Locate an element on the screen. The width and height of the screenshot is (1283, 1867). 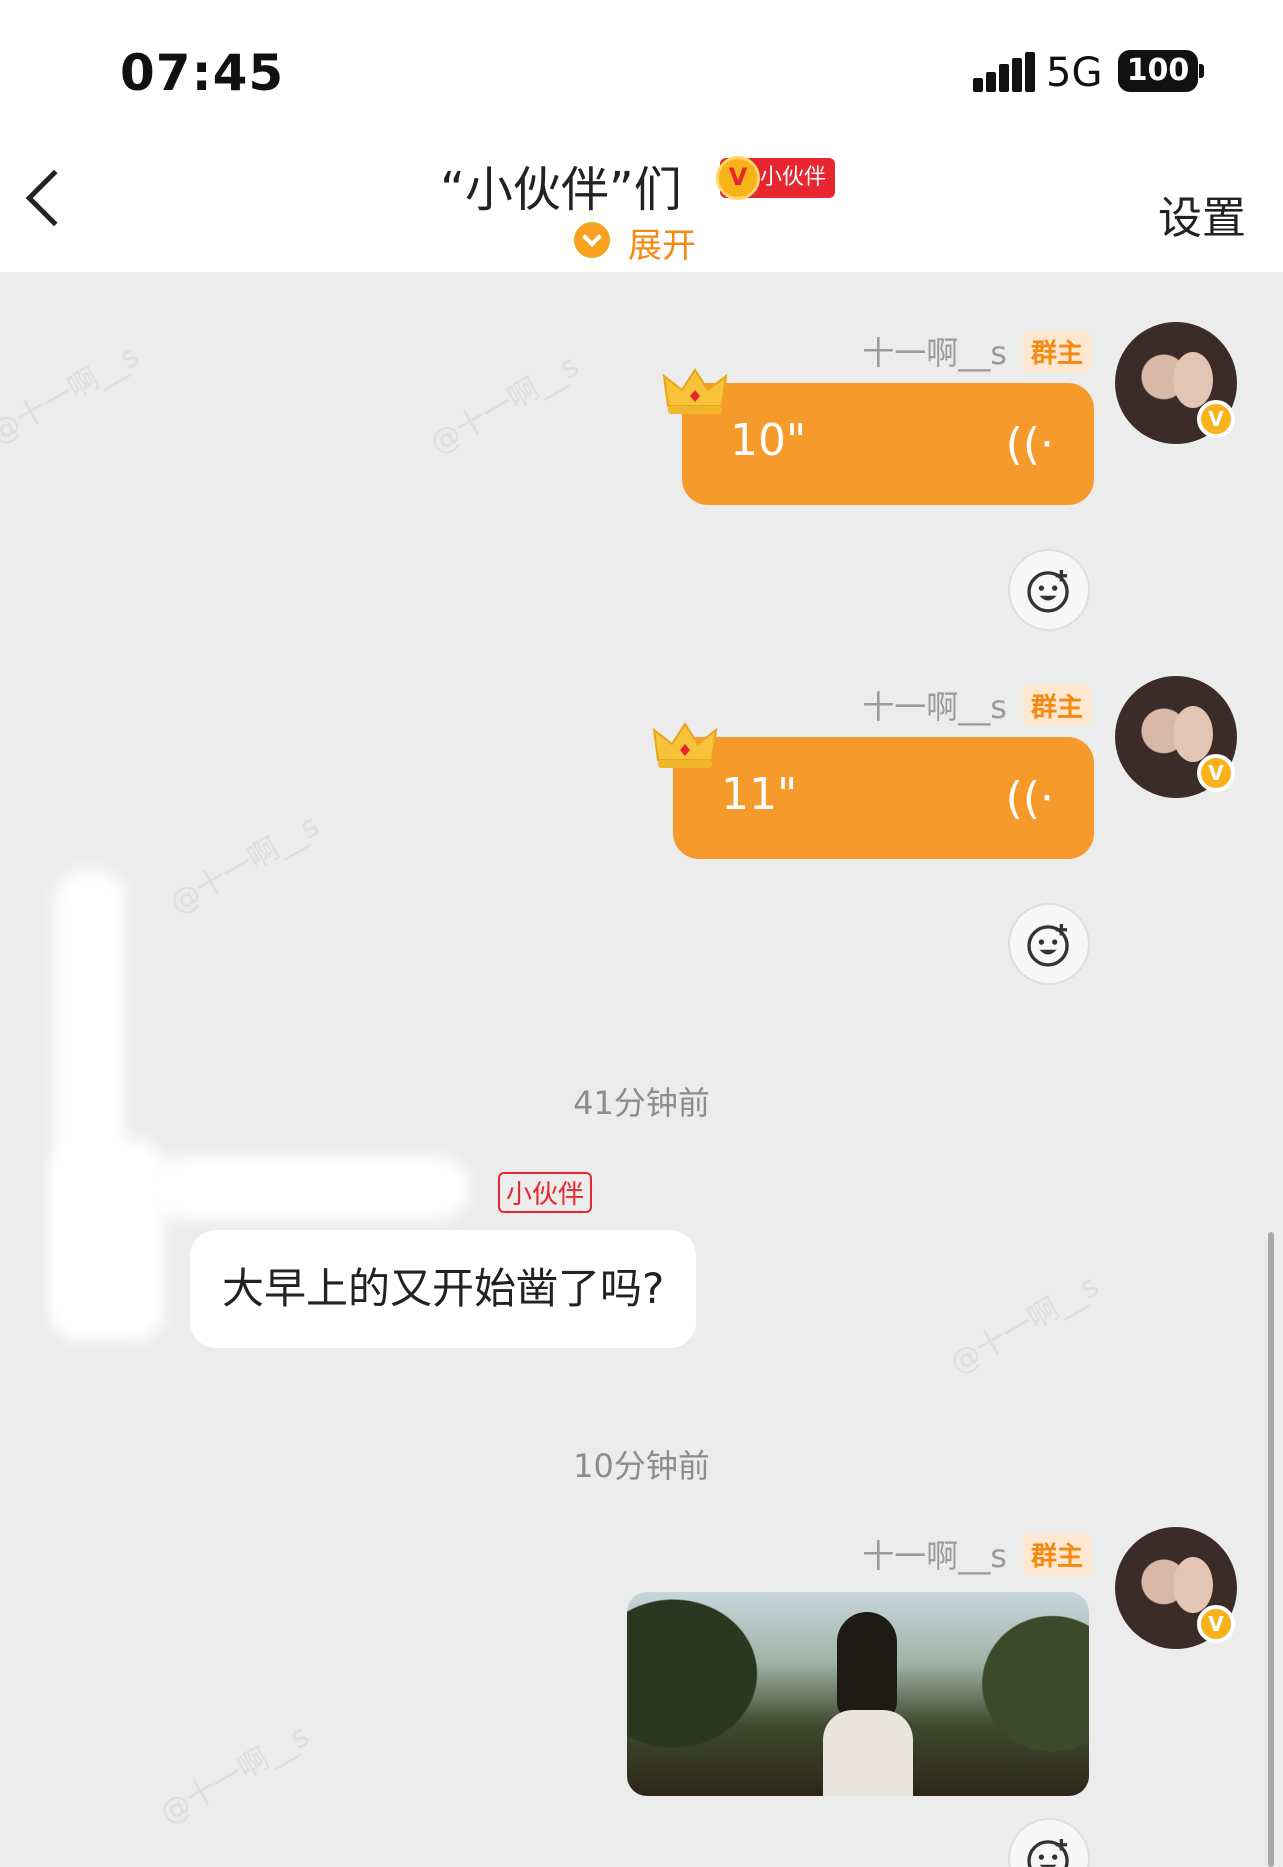
network-type: 5G is located at coordinates (1074, 73).